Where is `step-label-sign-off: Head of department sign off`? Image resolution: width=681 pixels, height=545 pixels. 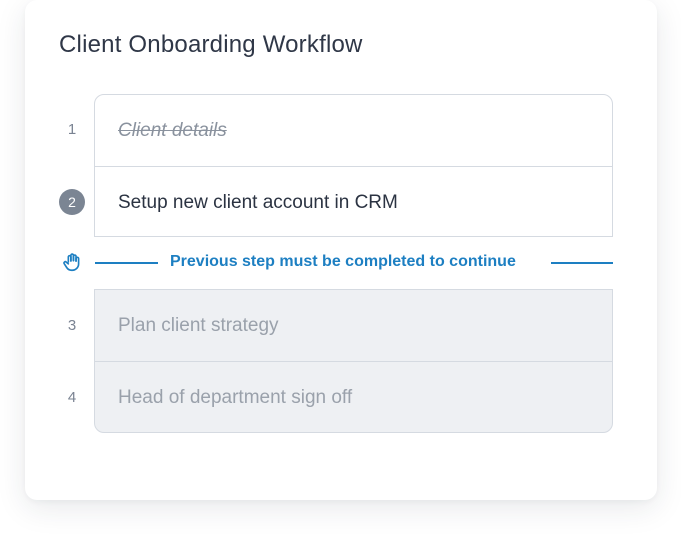 step-label-sign-off: Head of department sign off is located at coordinates (235, 397).